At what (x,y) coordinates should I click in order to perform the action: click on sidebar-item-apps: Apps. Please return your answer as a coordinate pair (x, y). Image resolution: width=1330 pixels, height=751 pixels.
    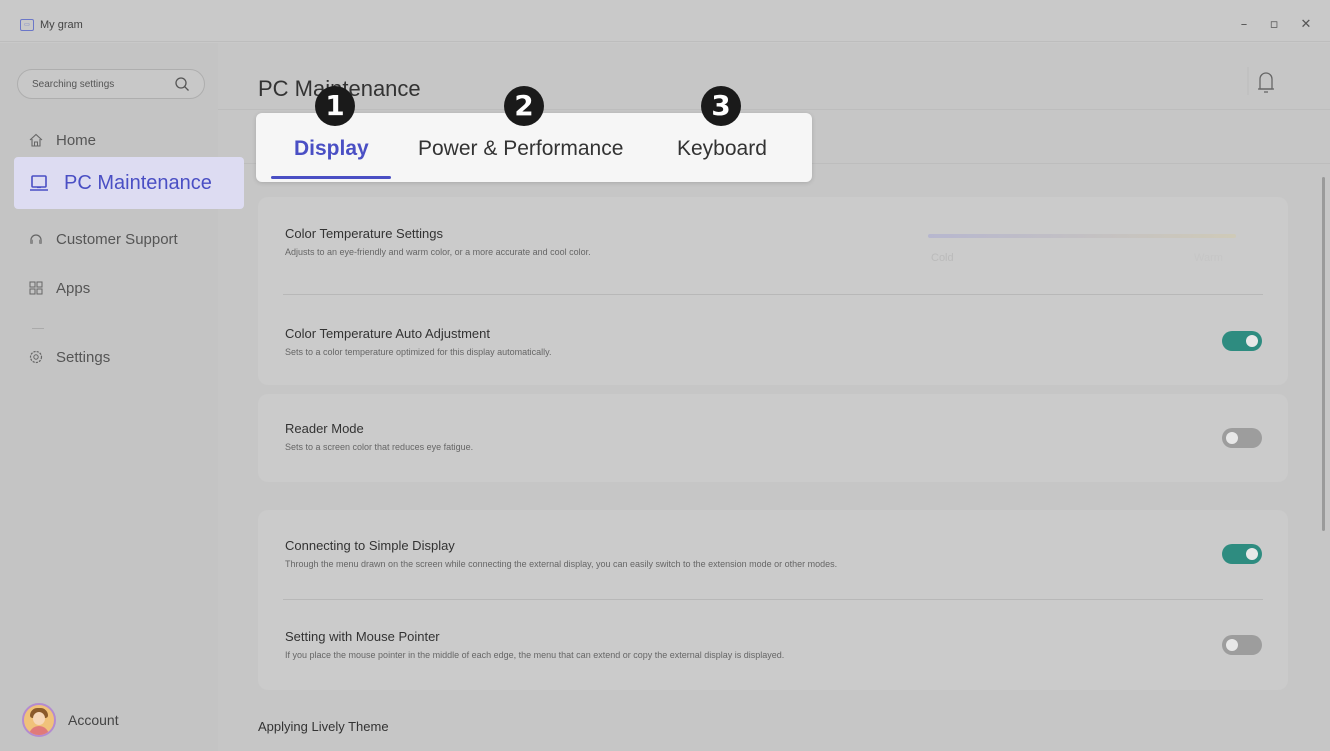
    Looking at the image, I should click on (59, 288).